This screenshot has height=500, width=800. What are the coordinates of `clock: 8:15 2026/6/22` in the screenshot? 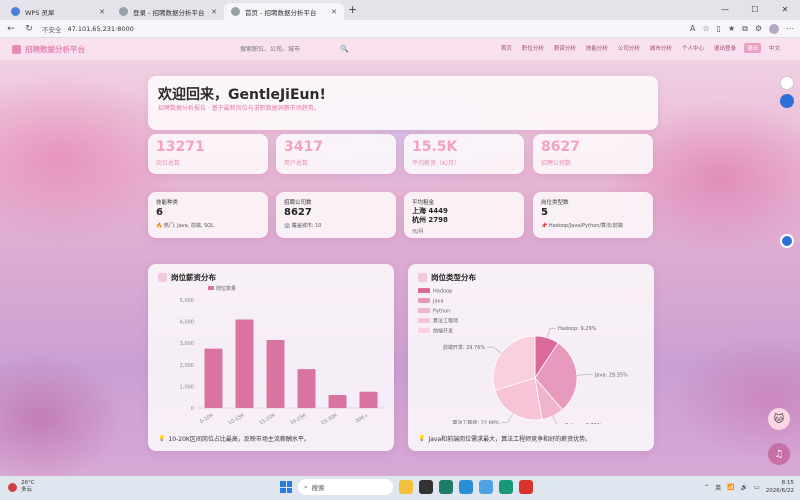 It's located at (780, 487).